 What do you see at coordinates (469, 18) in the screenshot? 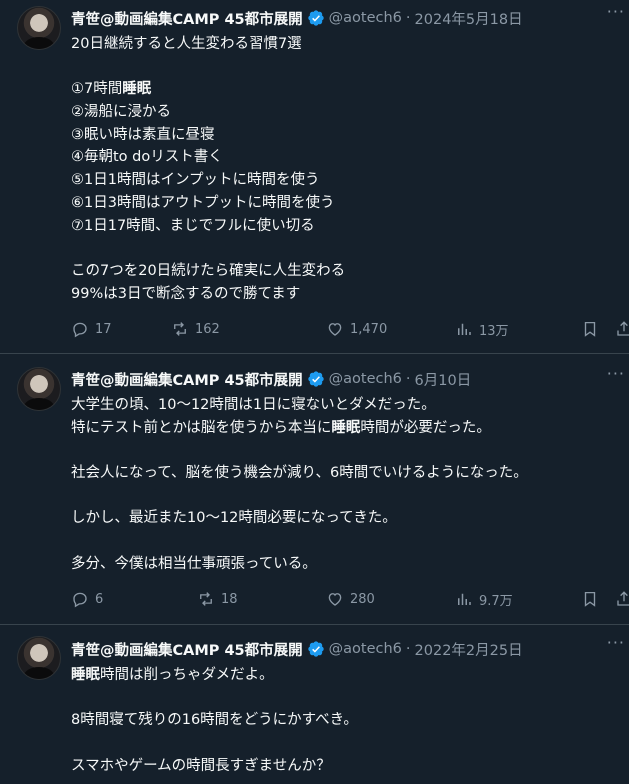
I see `tweet-date: 2024年5月18日` at bounding box center [469, 18].